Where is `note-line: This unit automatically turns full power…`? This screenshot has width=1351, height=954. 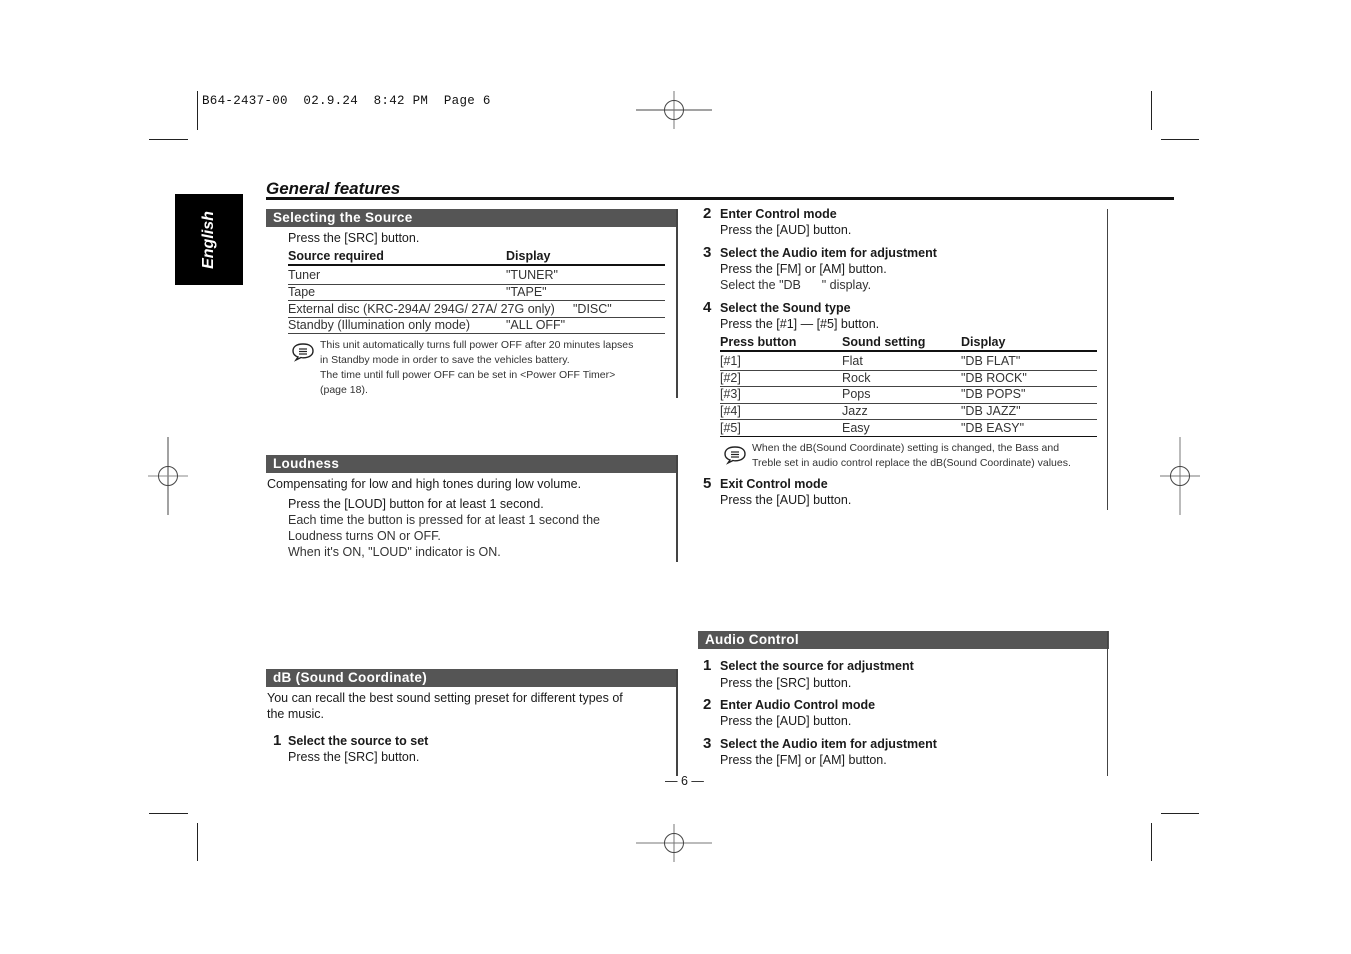
note-line: This unit automatically turns full power… is located at coordinates (477, 345).